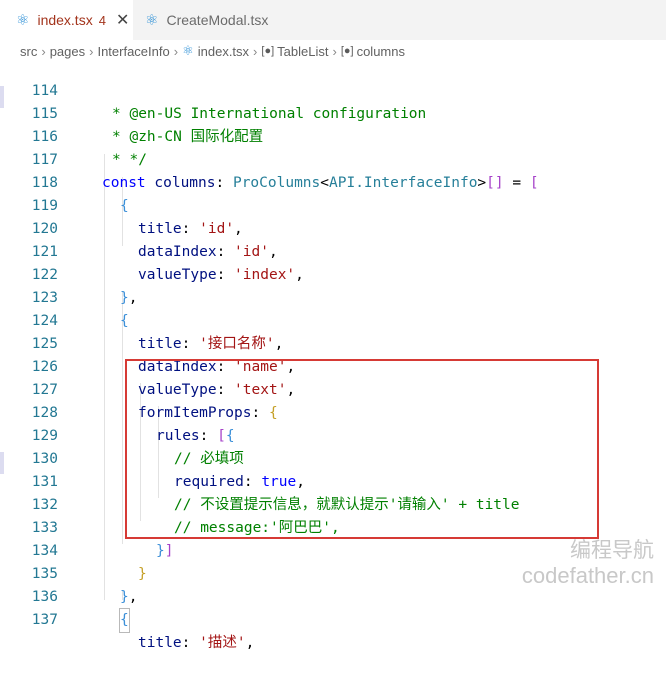  What do you see at coordinates (333, 296) in the screenshot?
I see `code-line-123: 123 {` at bounding box center [333, 296].